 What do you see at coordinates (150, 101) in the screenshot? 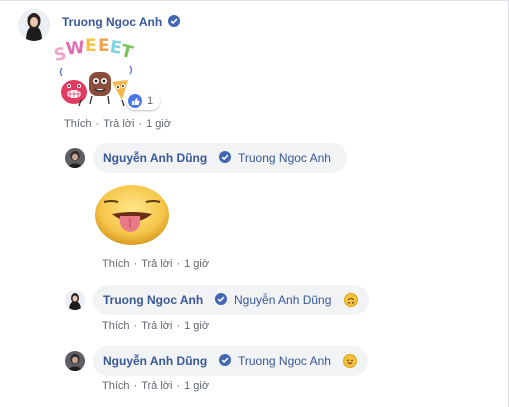
I see `reaction-count: 1` at bounding box center [150, 101].